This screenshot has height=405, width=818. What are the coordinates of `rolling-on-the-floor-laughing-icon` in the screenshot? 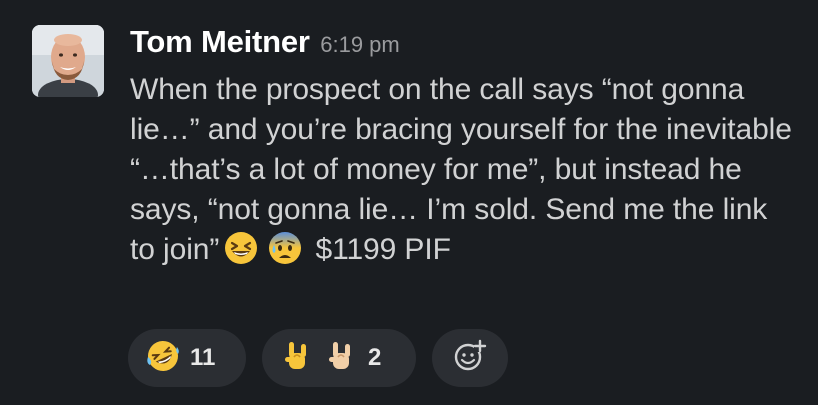 It's located at (163, 358).